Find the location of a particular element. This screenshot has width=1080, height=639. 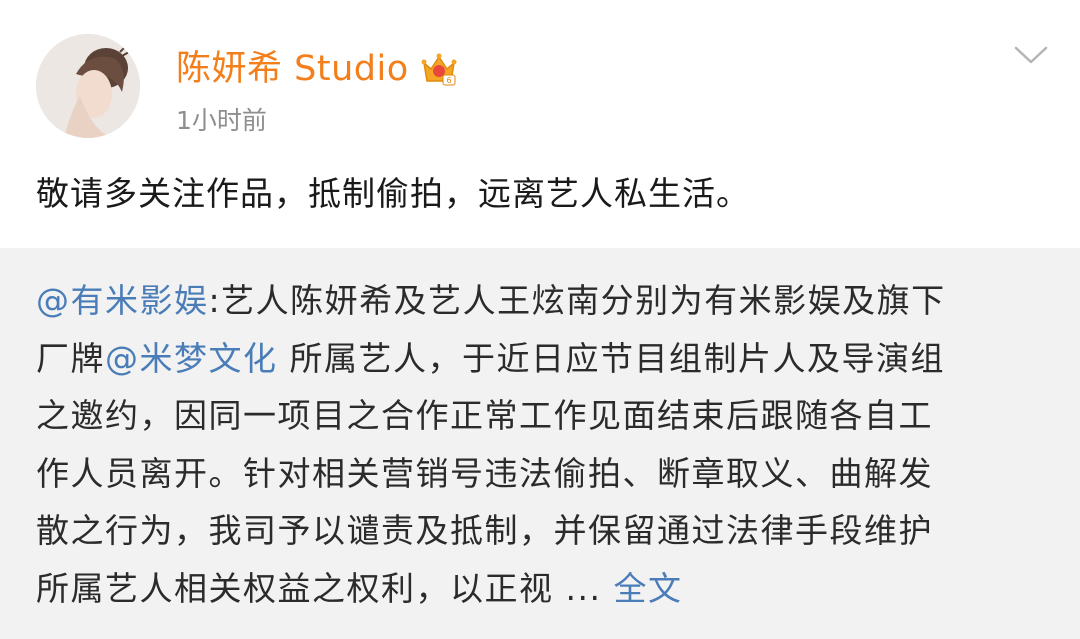

svg-text: 6 is located at coordinates (448, 80).